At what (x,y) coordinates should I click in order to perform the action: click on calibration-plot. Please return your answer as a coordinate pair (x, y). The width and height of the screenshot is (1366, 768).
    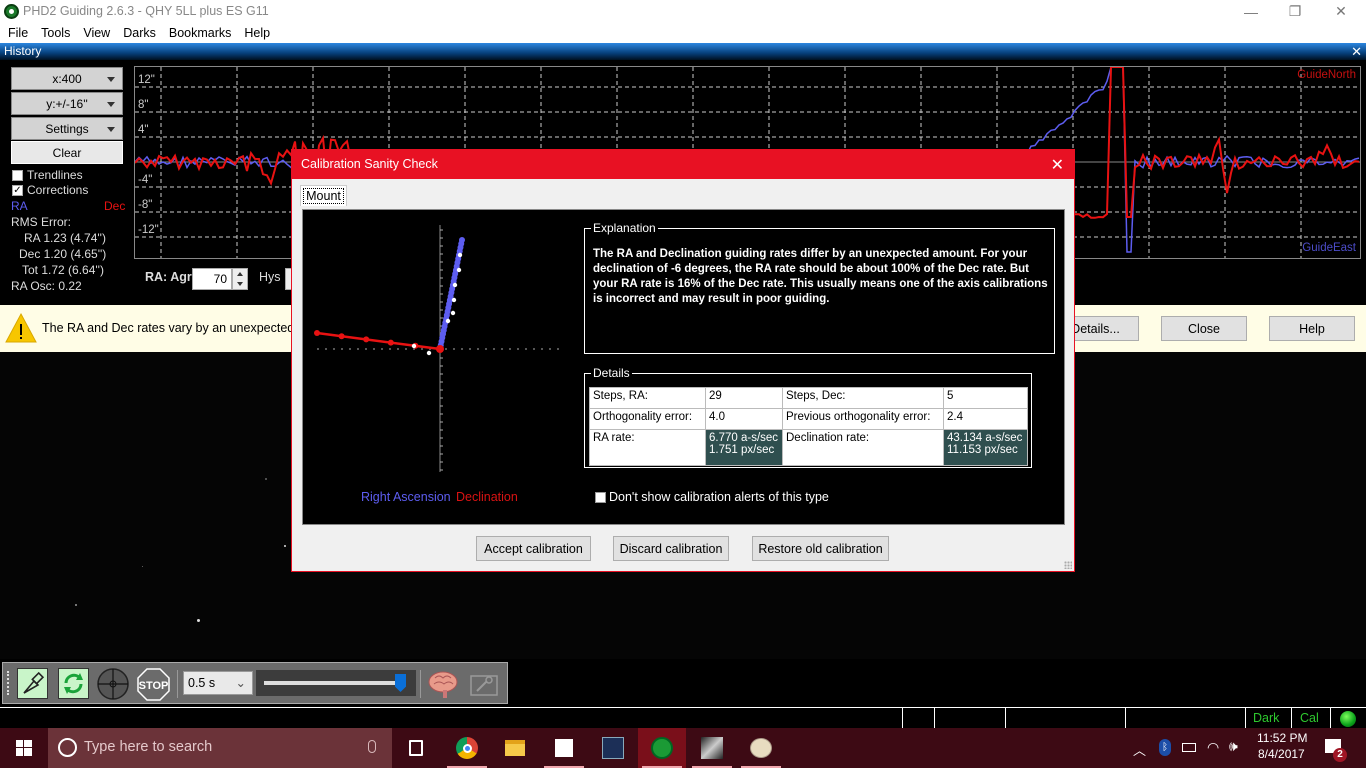
    Looking at the image, I should click on (436, 348).